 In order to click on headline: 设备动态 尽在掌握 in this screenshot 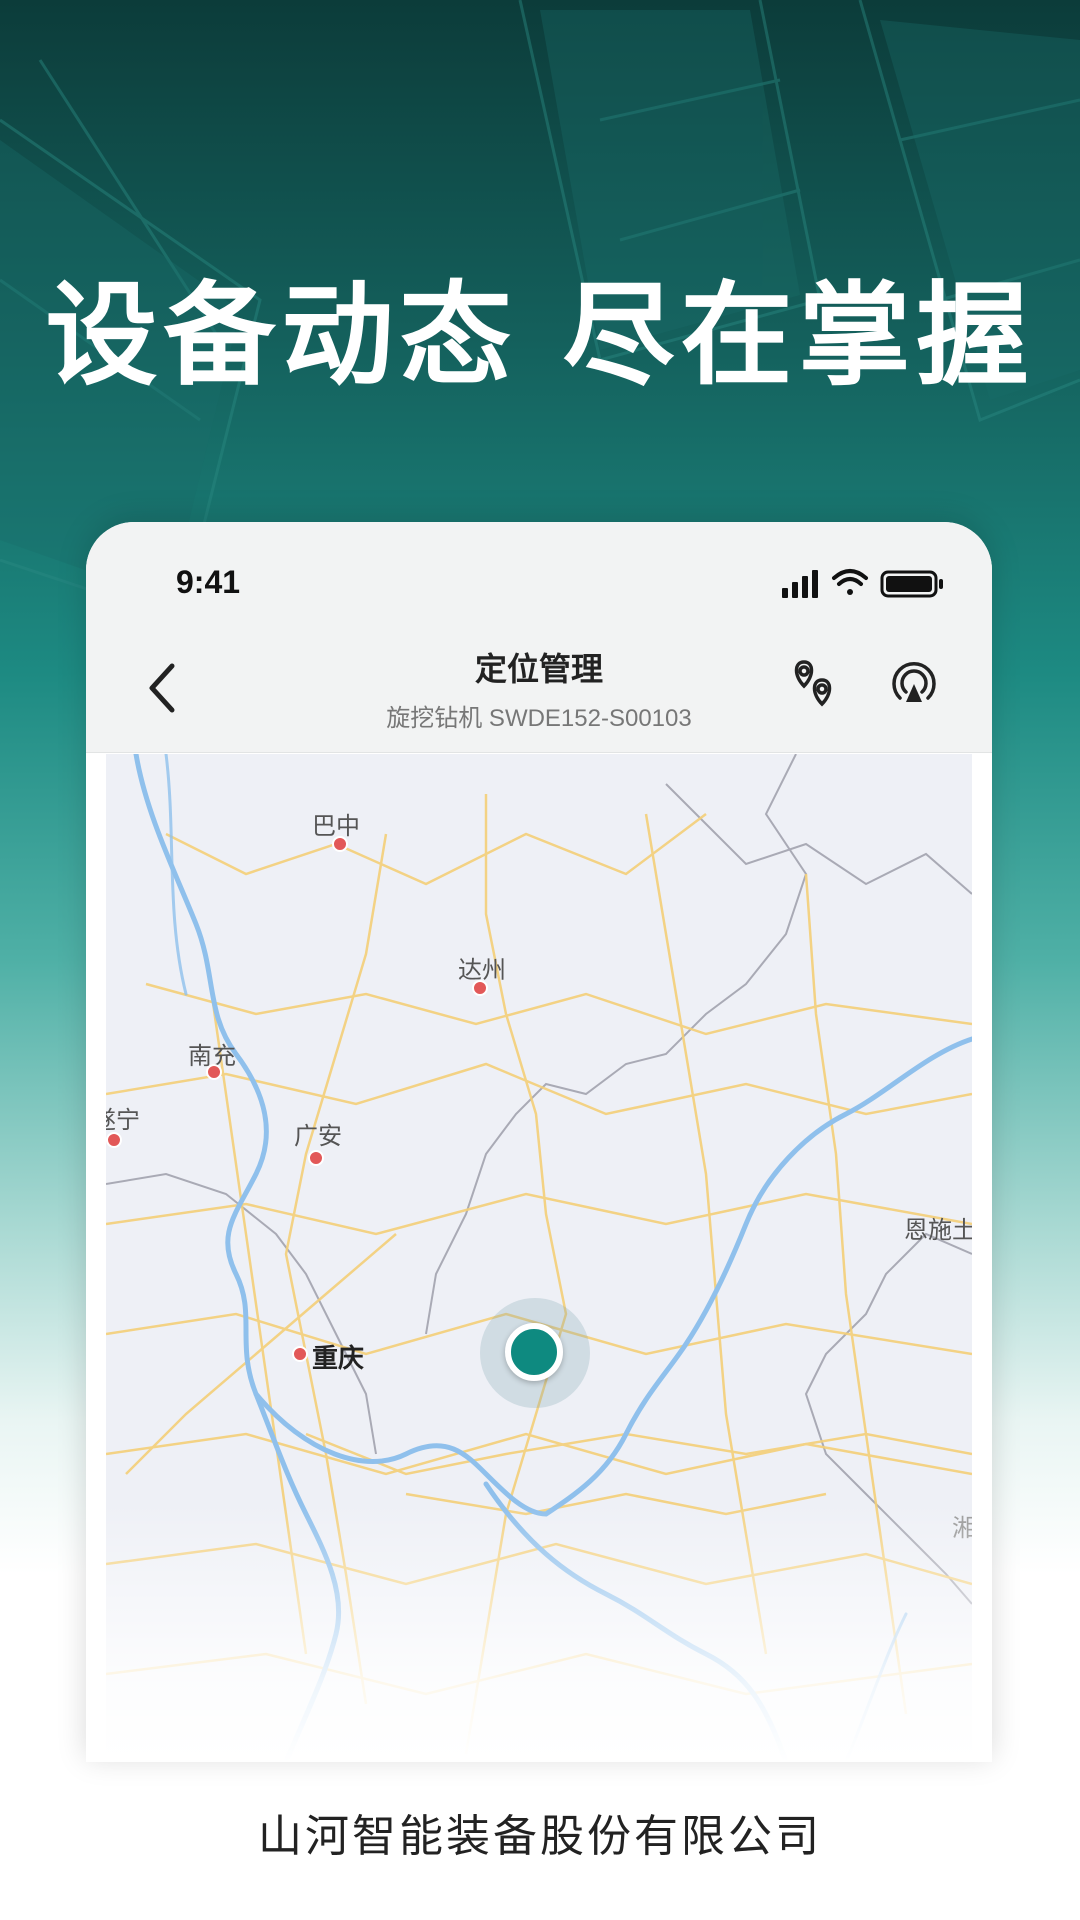, I will do `click(540, 336)`.